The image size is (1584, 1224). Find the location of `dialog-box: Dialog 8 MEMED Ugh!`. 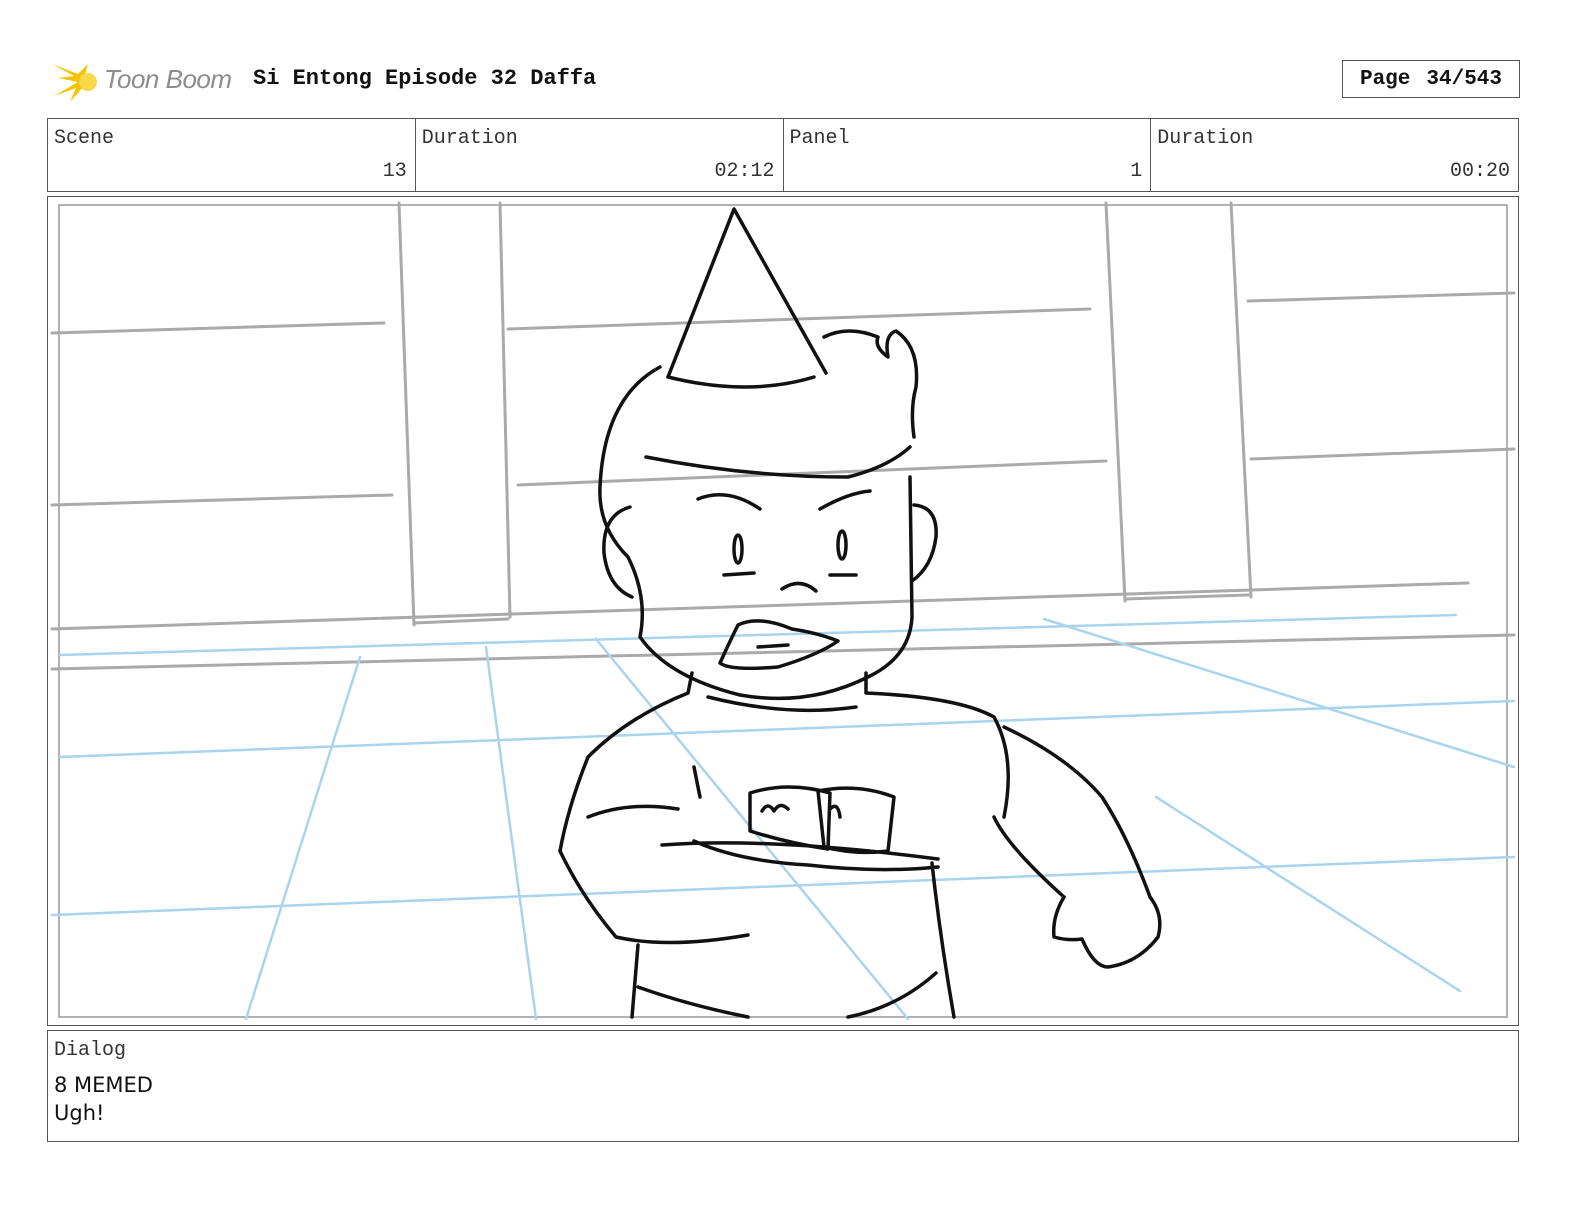

dialog-box: Dialog 8 MEMED Ugh! is located at coordinates (783, 1086).